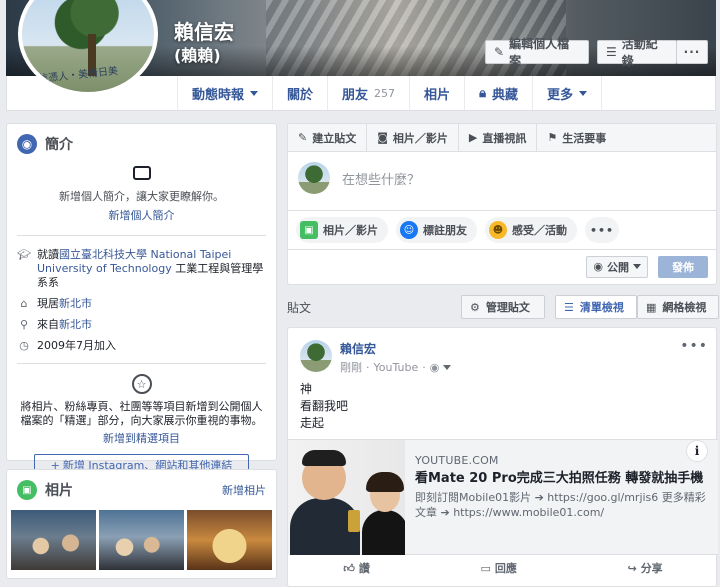  I want to click on share-button: ↪ 分享, so click(644, 568).